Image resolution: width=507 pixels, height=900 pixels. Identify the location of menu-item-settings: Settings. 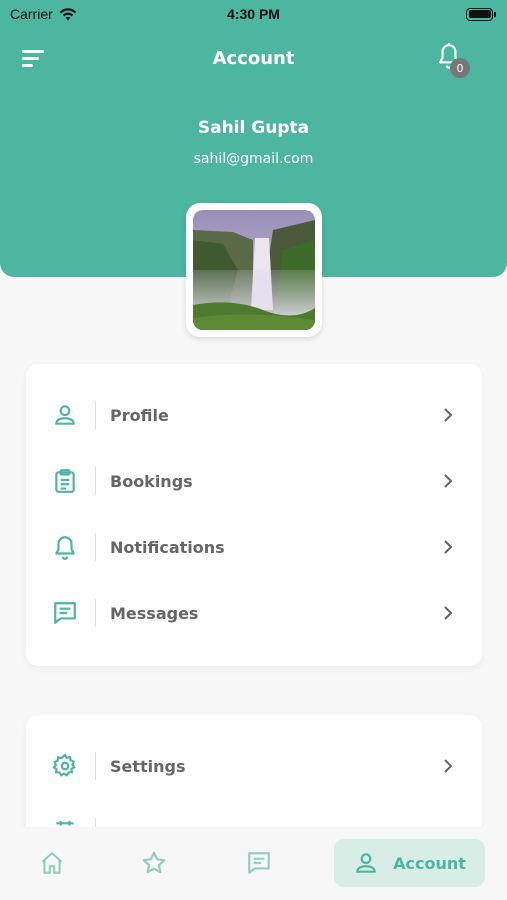
(254, 766).